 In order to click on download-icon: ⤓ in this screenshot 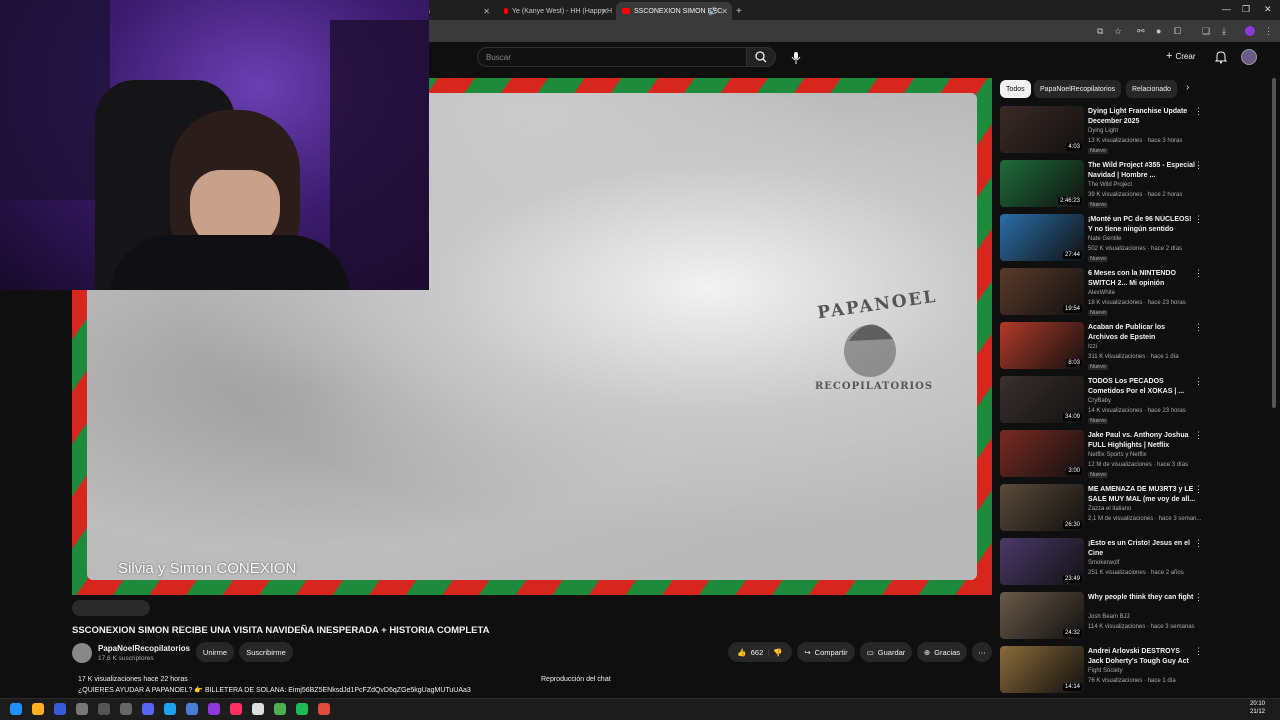, I will do `click(1224, 31)`.